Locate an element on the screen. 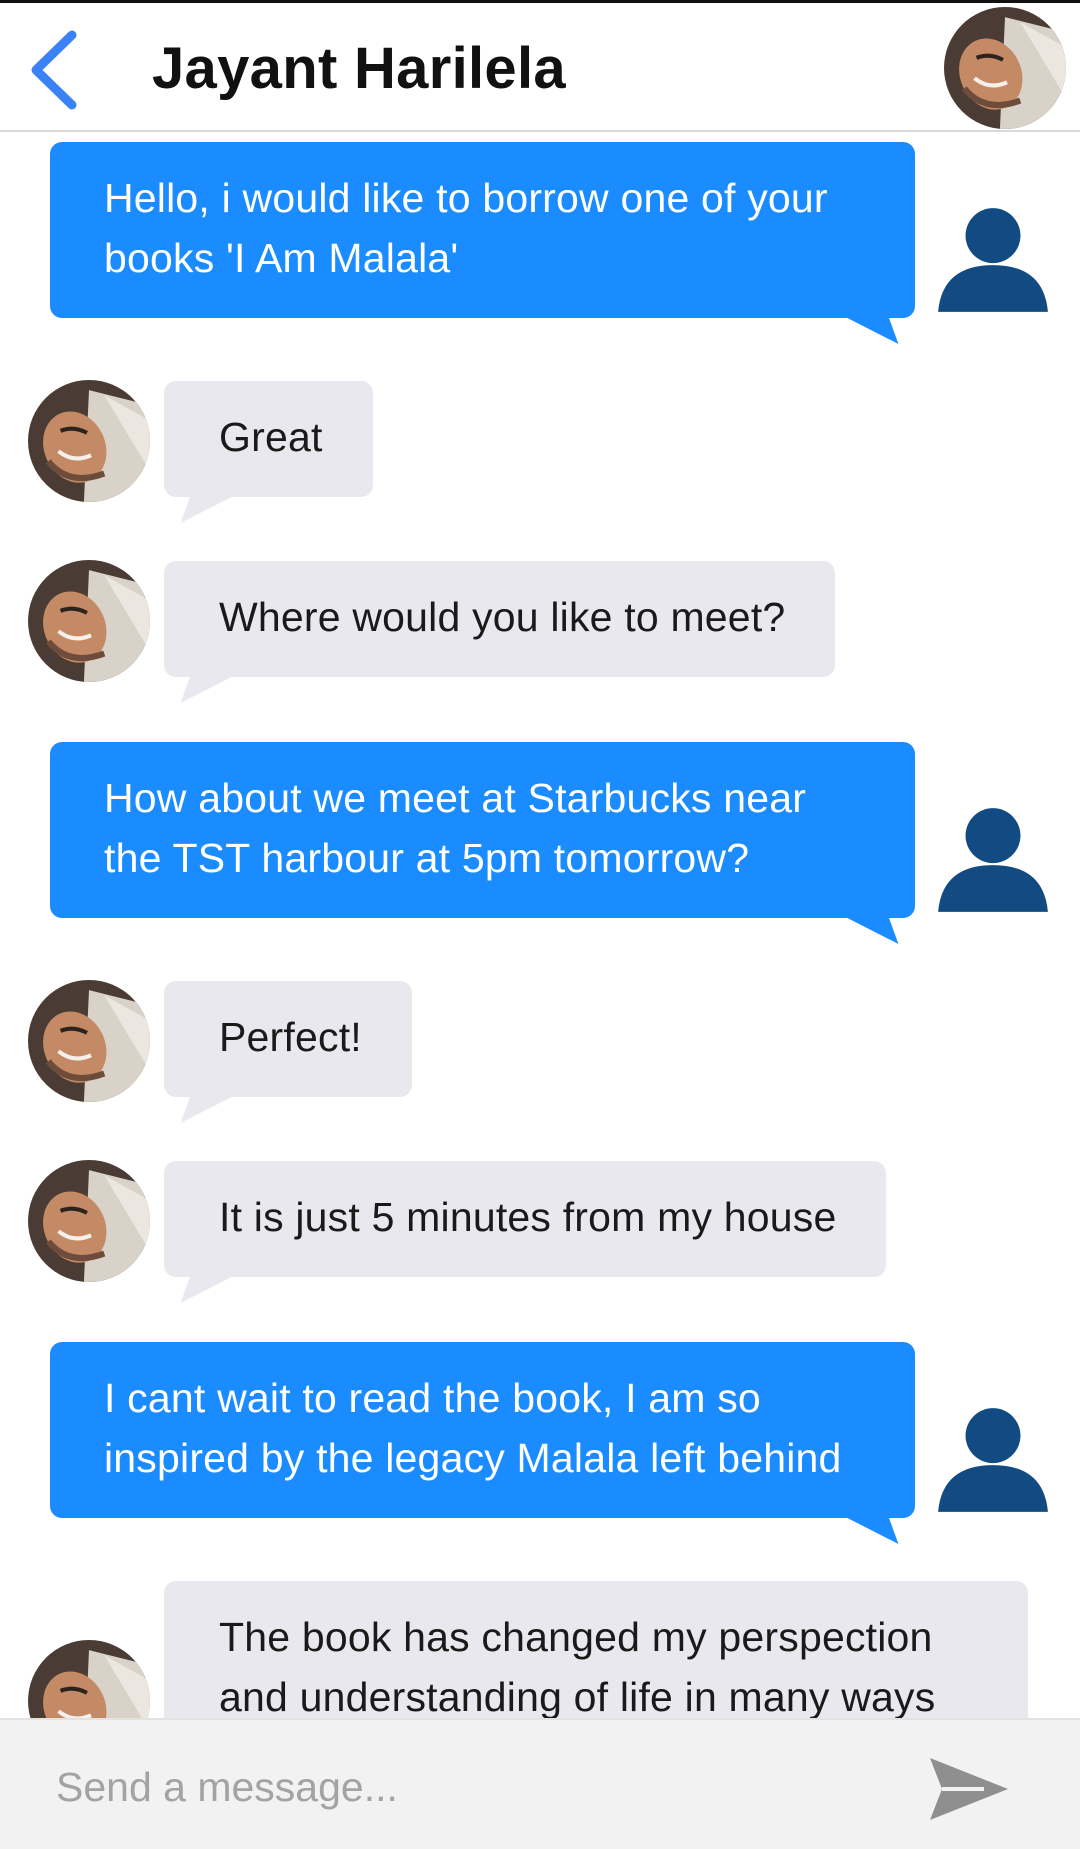 This screenshot has height=1849, width=1080. send-button is located at coordinates (969, 1789).